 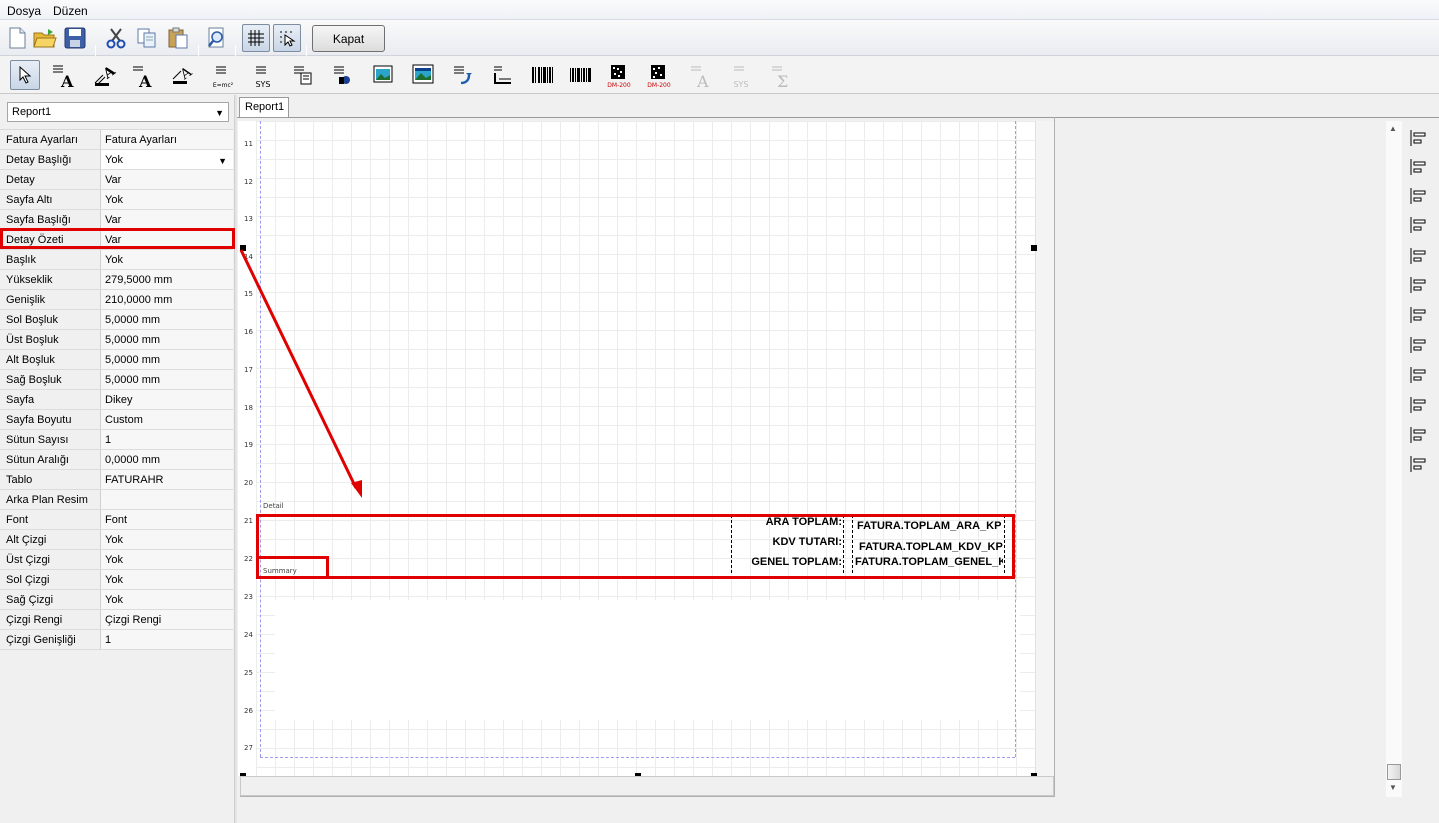 I want to click on space-horizontal-icon, so click(x=1418, y=285).